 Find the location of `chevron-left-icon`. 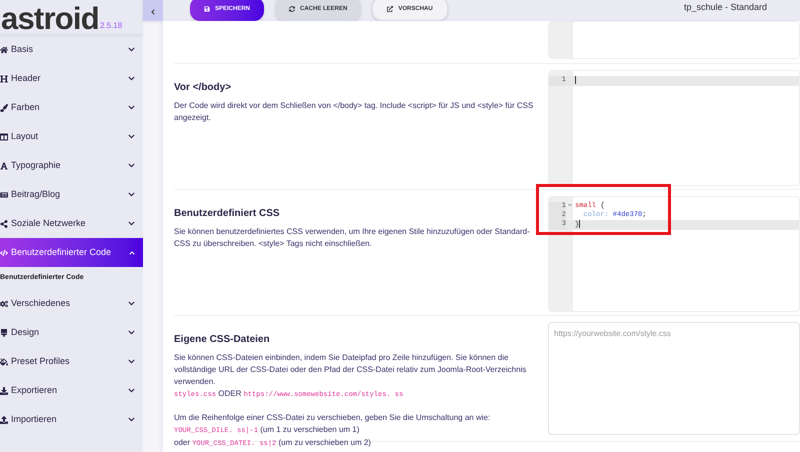

chevron-left-icon is located at coordinates (153, 12).